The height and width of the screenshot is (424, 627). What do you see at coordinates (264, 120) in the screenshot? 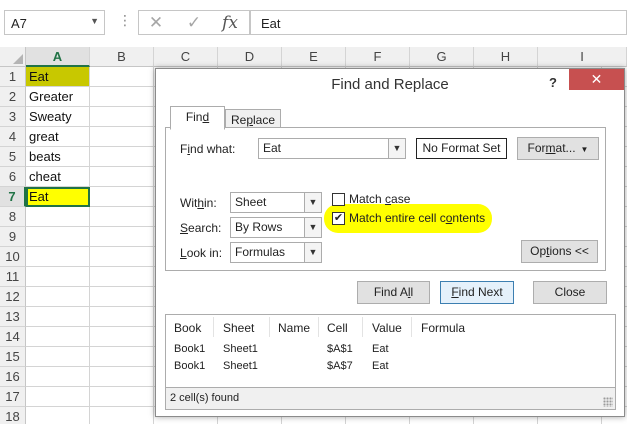
I see `tab-replace-post: lace` at bounding box center [264, 120].